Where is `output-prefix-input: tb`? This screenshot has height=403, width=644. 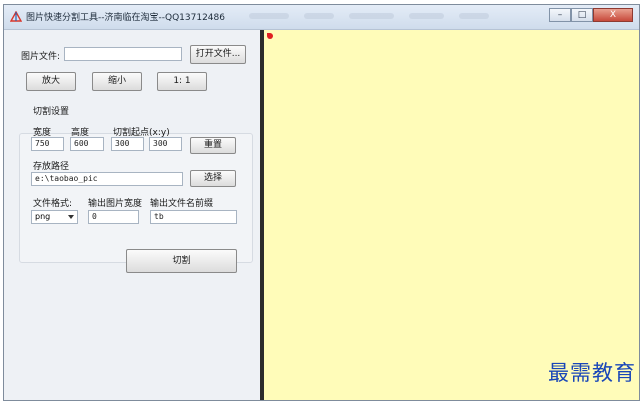 output-prefix-input: tb is located at coordinates (193, 217).